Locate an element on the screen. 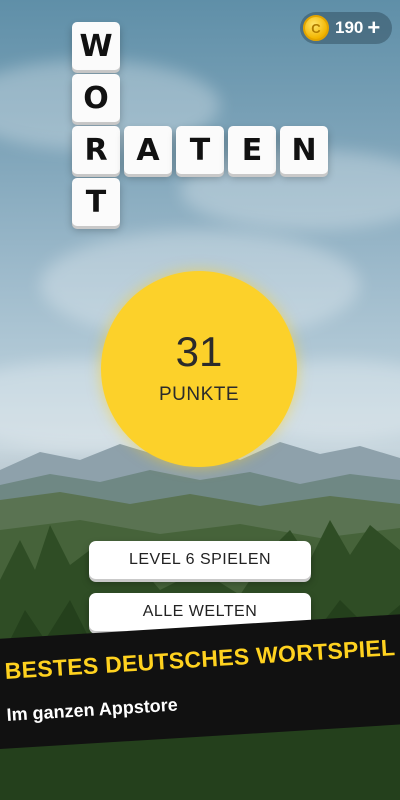 This screenshot has height=800, width=400. logo-tile: R is located at coordinates (96, 150).